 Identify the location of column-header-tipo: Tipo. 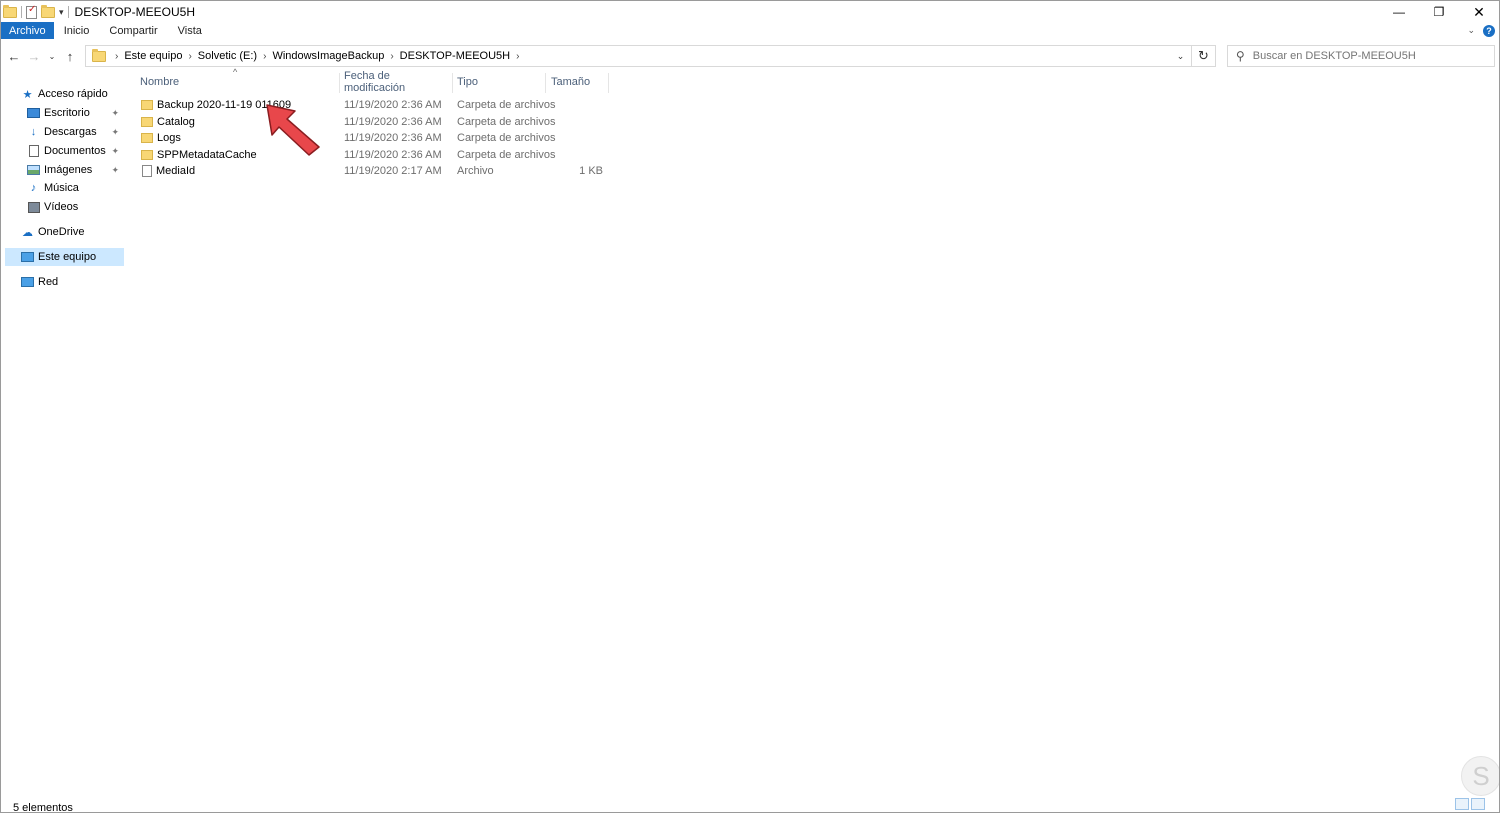
(501, 82).